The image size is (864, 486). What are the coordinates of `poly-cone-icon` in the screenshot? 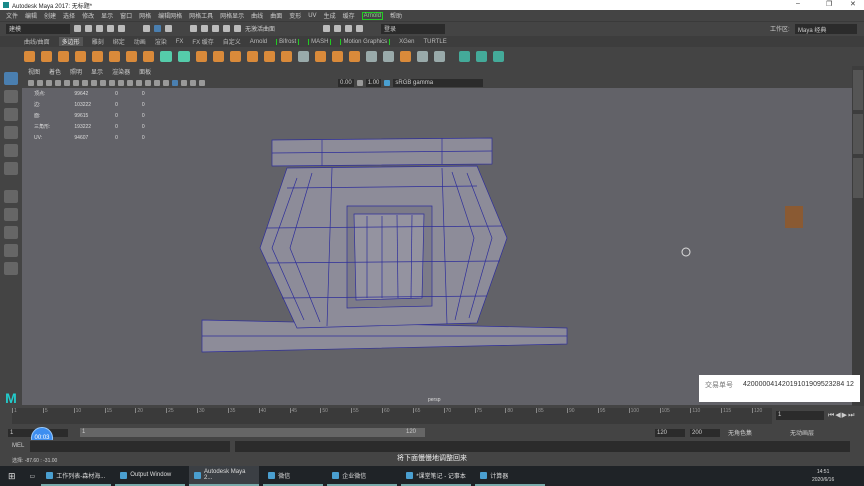 It's located at (80, 56).